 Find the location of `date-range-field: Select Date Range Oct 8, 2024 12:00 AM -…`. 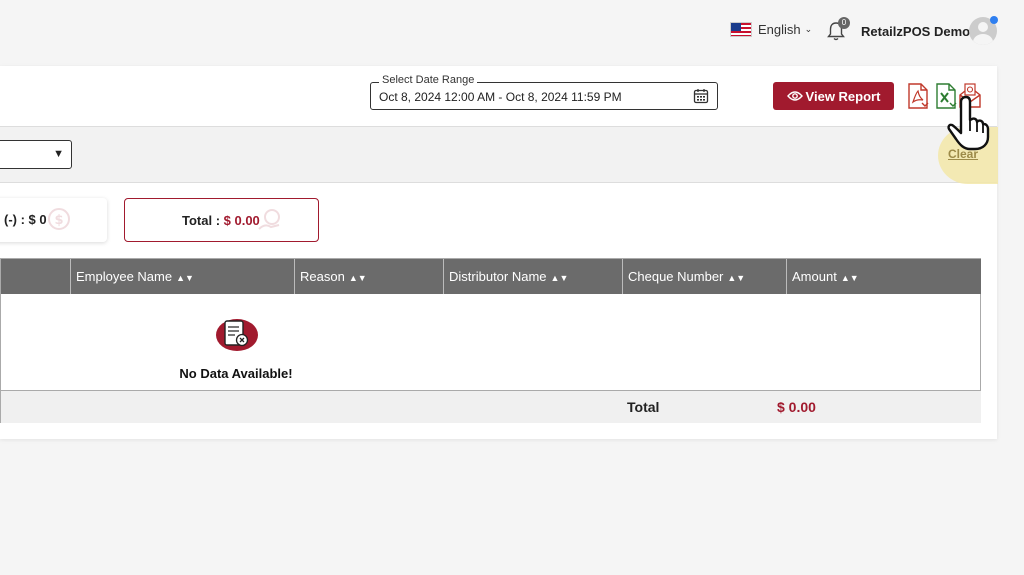

date-range-field: Select Date Range Oct 8, 2024 12:00 AM -… is located at coordinates (544, 92).